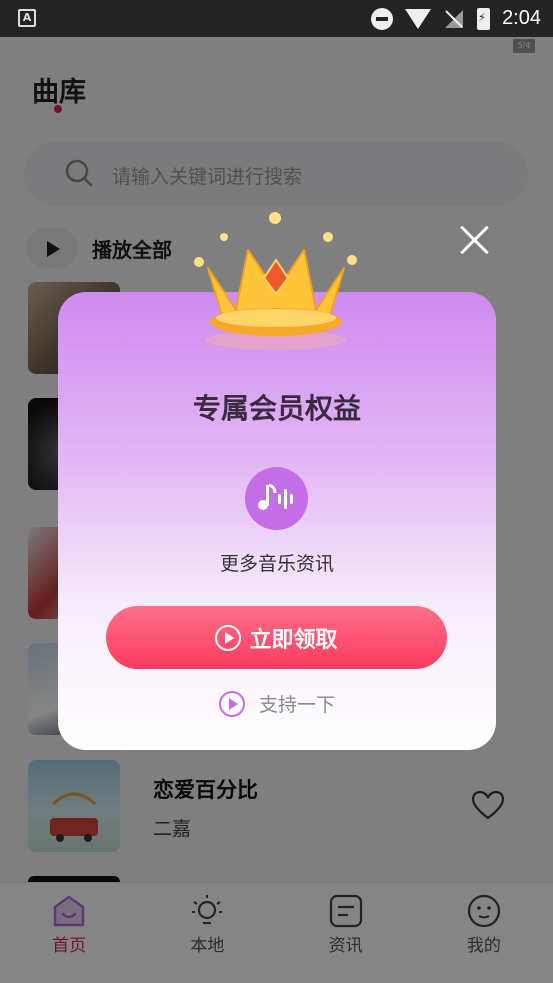  What do you see at coordinates (276, 408) in the screenshot?
I see `dialog-title: 专属会员权益` at bounding box center [276, 408].